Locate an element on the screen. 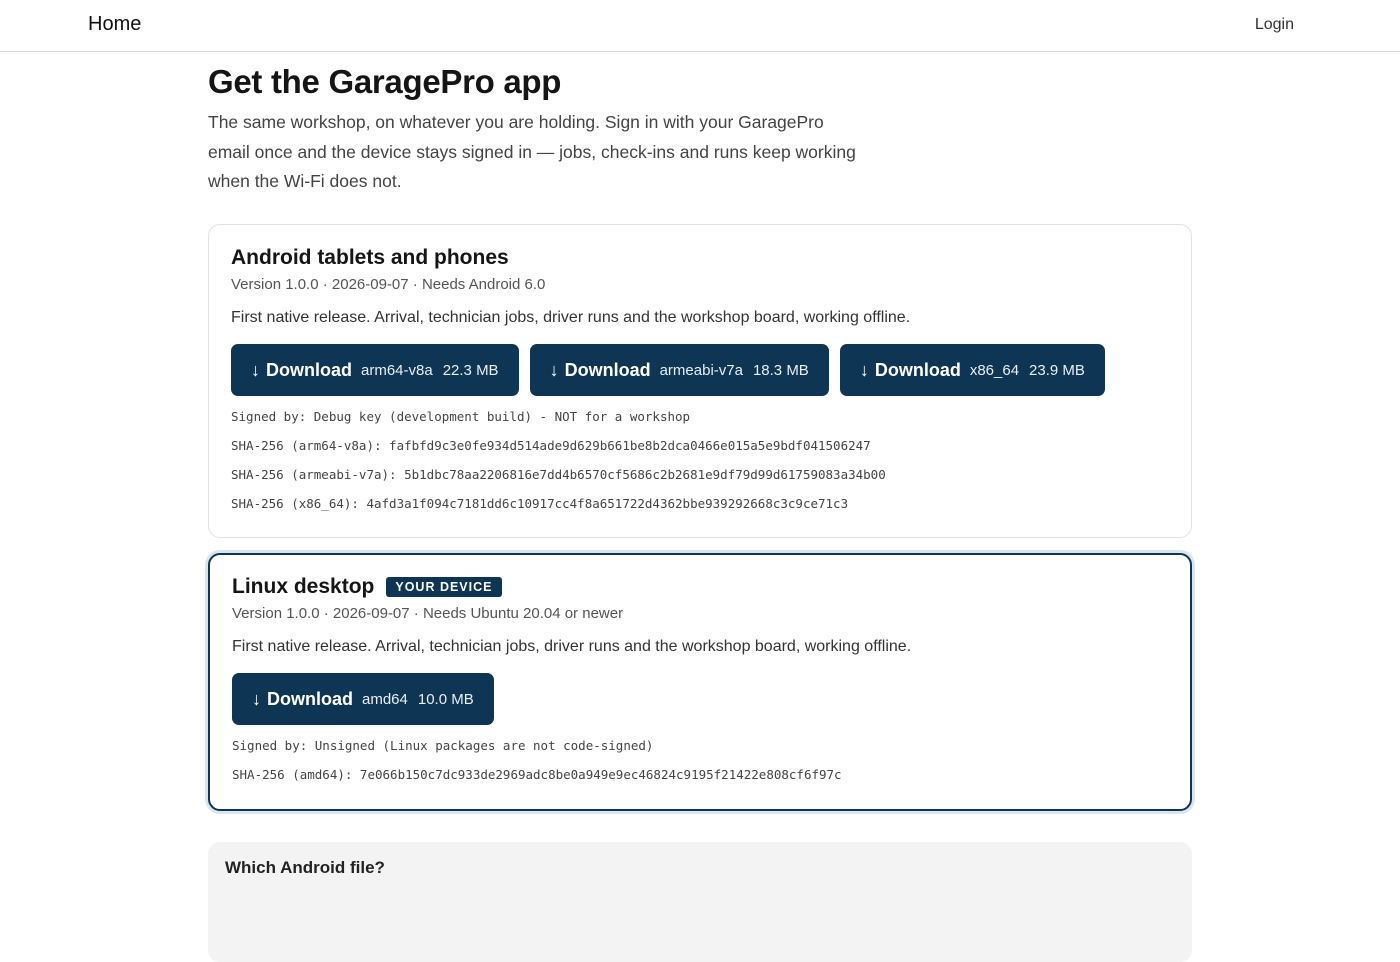 The image size is (1400, 962). download-size: 18.3 MB is located at coordinates (780, 370).